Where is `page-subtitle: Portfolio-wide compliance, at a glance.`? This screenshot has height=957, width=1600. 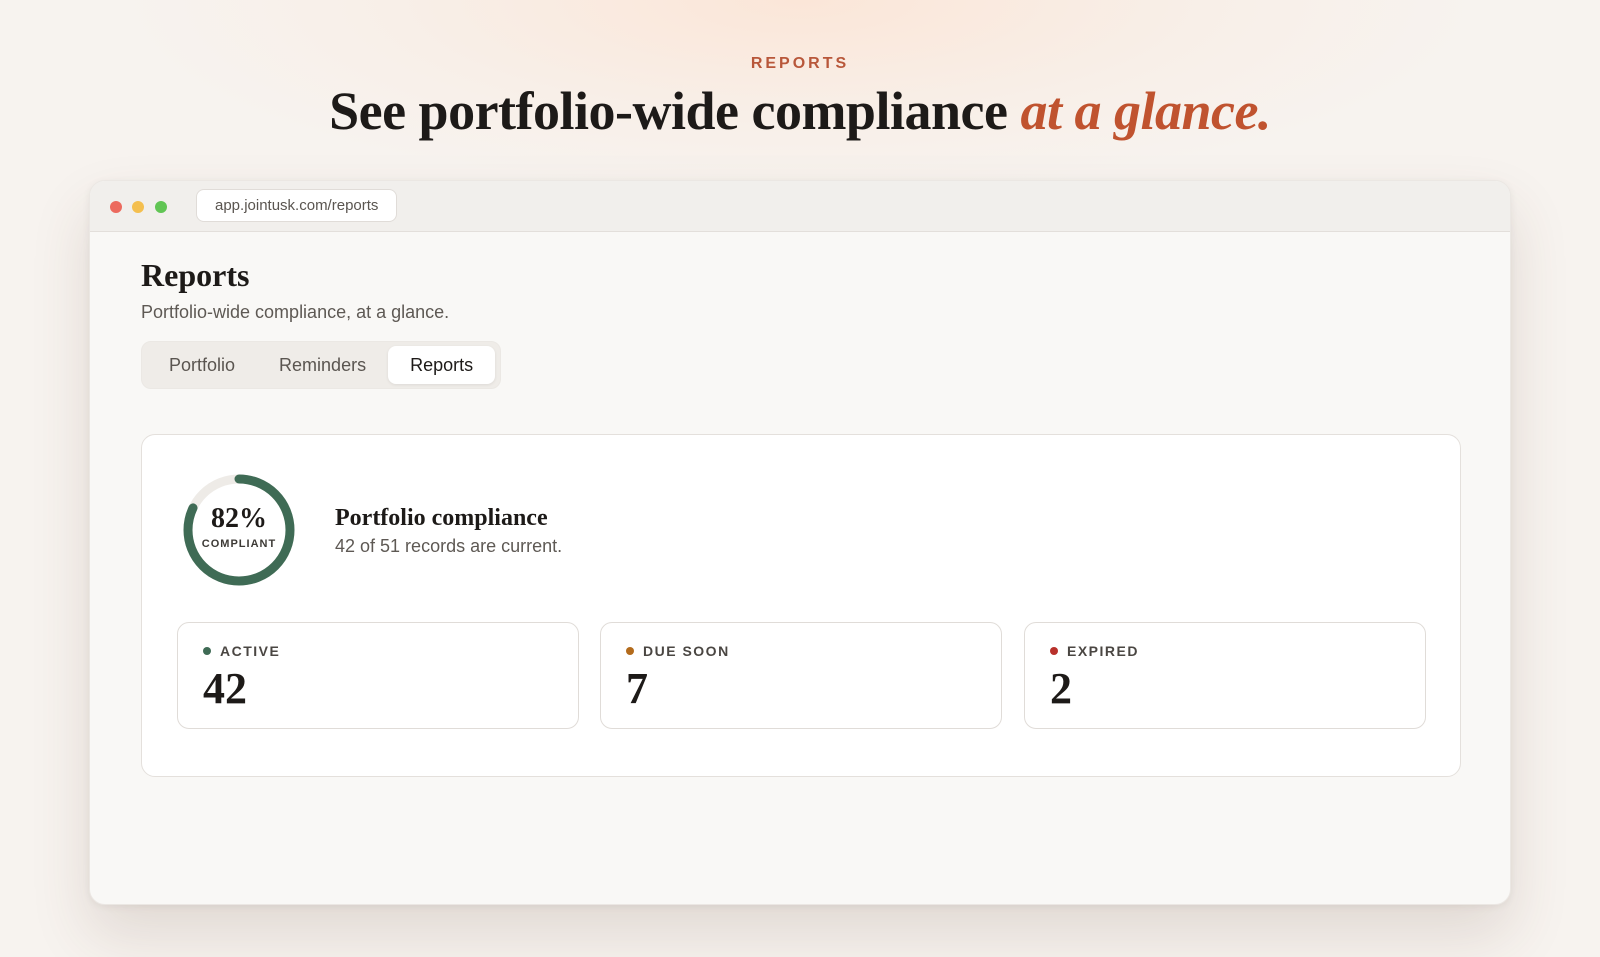
page-subtitle: Portfolio-wide compliance, at a glance. is located at coordinates (295, 312).